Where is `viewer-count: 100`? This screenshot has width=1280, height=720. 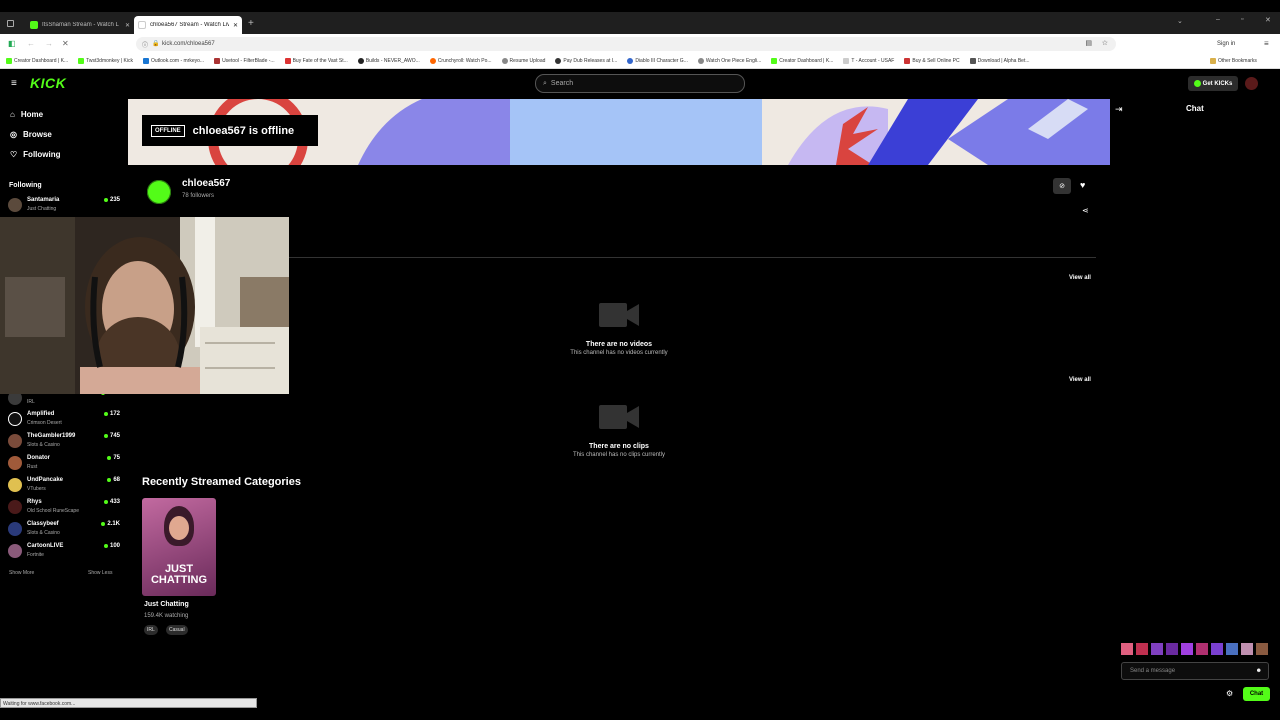 viewer-count: 100 is located at coordinates (111, 546).